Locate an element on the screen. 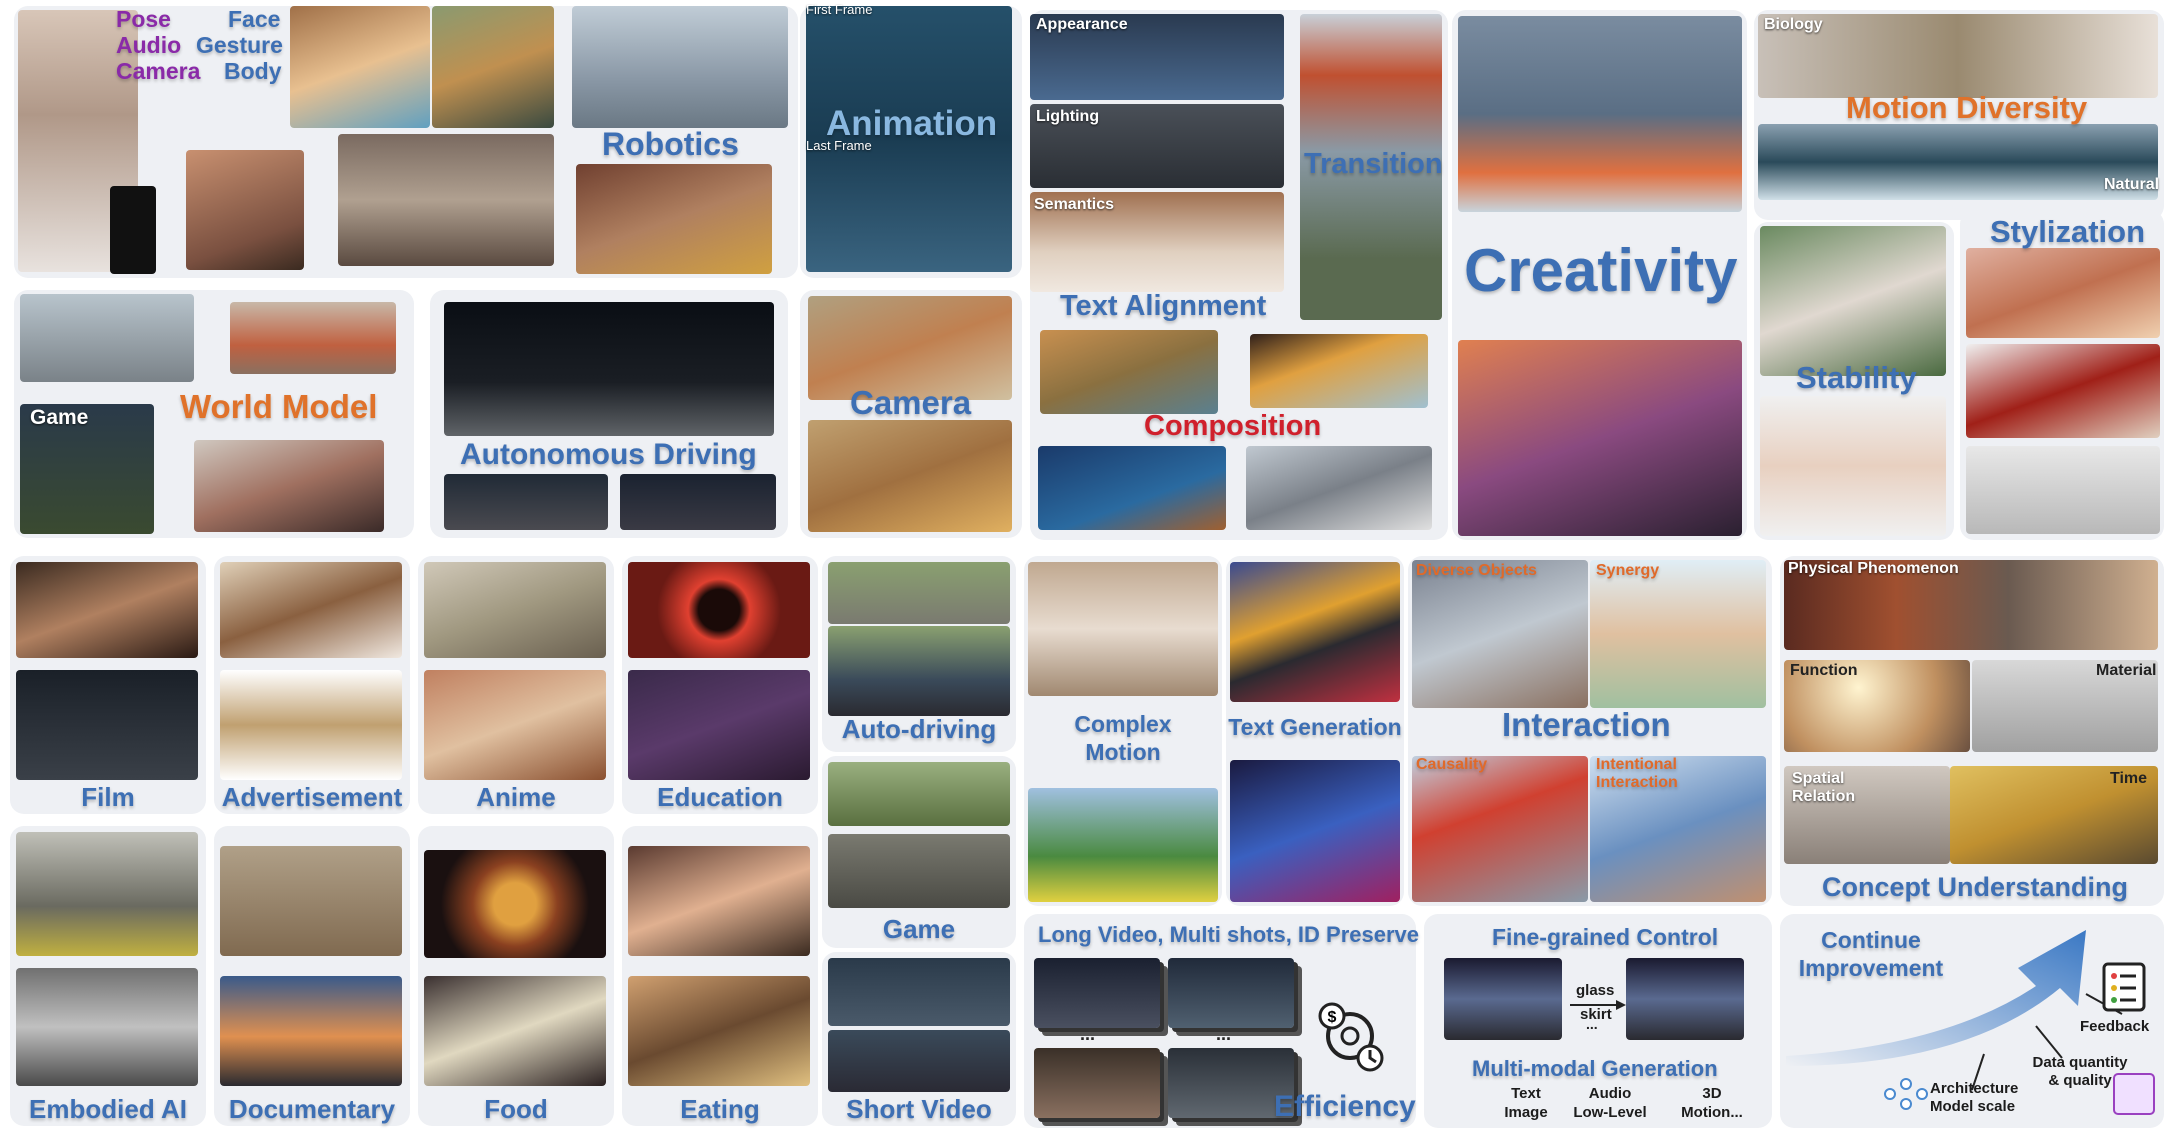  label-animation: Animation is located at coordinates (912, 123).